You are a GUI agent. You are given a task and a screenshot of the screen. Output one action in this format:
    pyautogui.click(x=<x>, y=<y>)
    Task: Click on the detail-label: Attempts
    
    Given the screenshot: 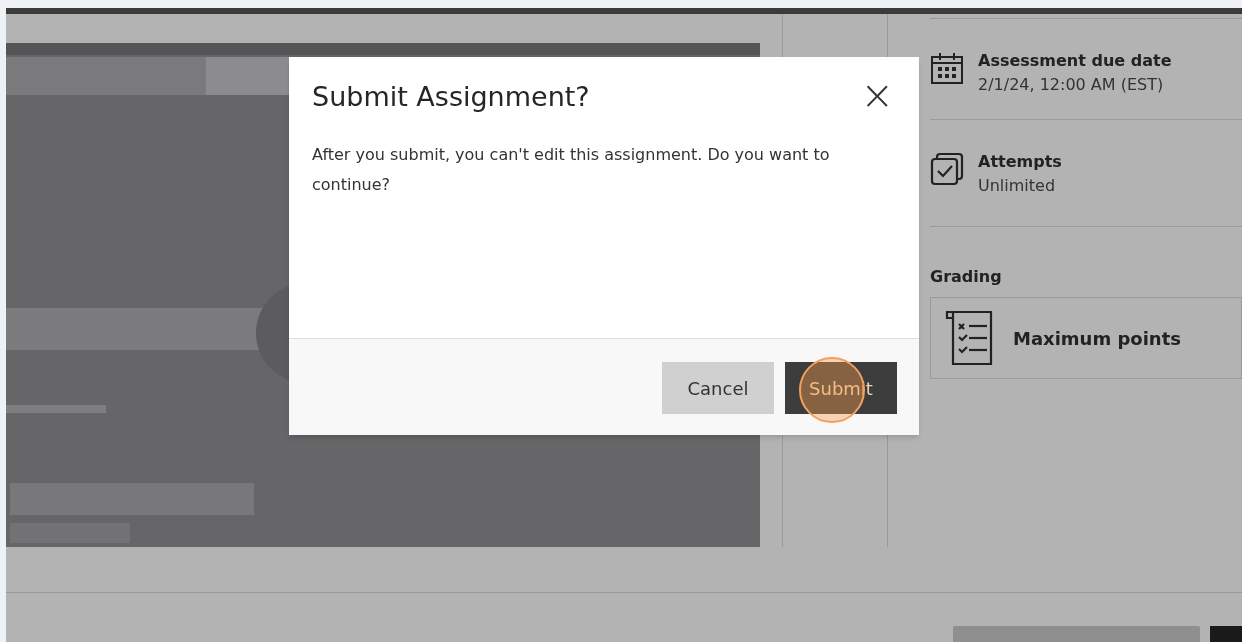 What is the action you would take?
    pyautogui.click(x=1020, y=162)
    